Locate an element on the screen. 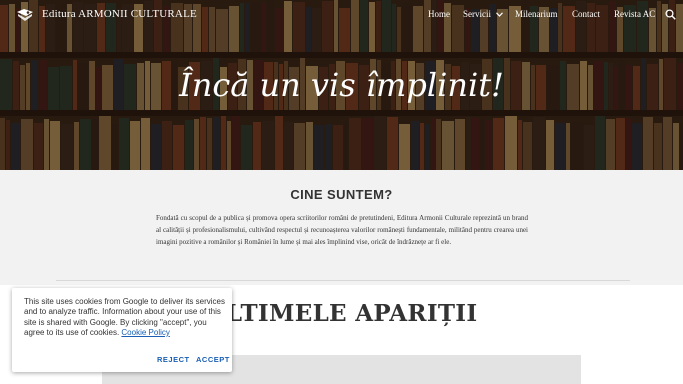 The width and height of the screenshot is (683, 384). about-heading: CINE SUNTEM? is located at coordinates (341, 194).